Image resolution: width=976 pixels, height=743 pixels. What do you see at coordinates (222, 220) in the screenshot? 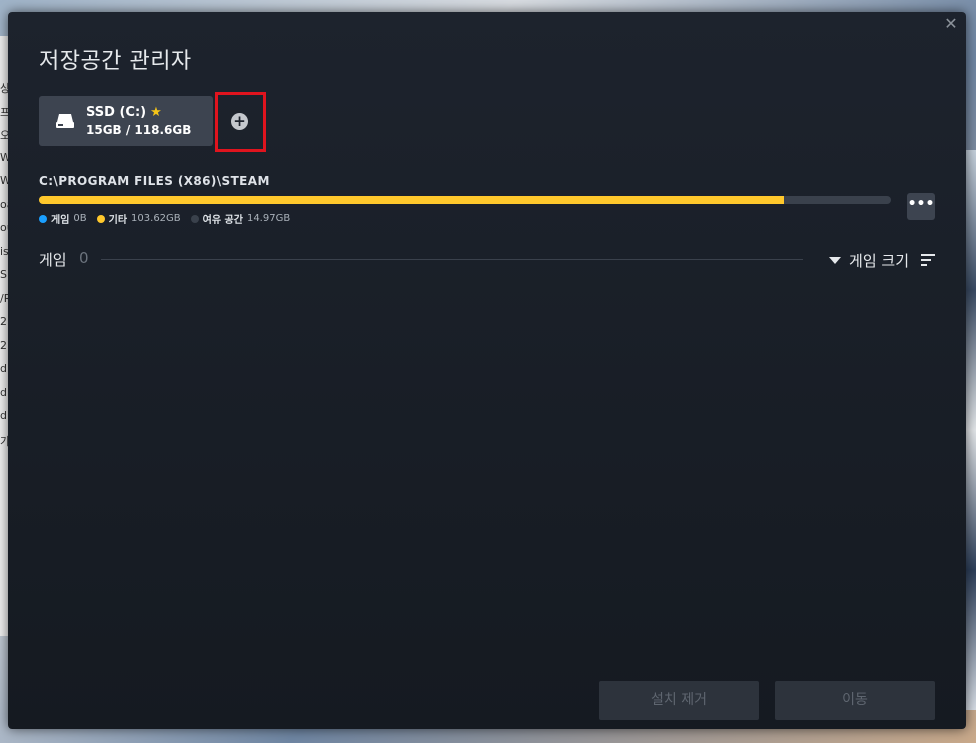
I see `legend-free-label: 여유 공간` at bounding box center [222, 220].